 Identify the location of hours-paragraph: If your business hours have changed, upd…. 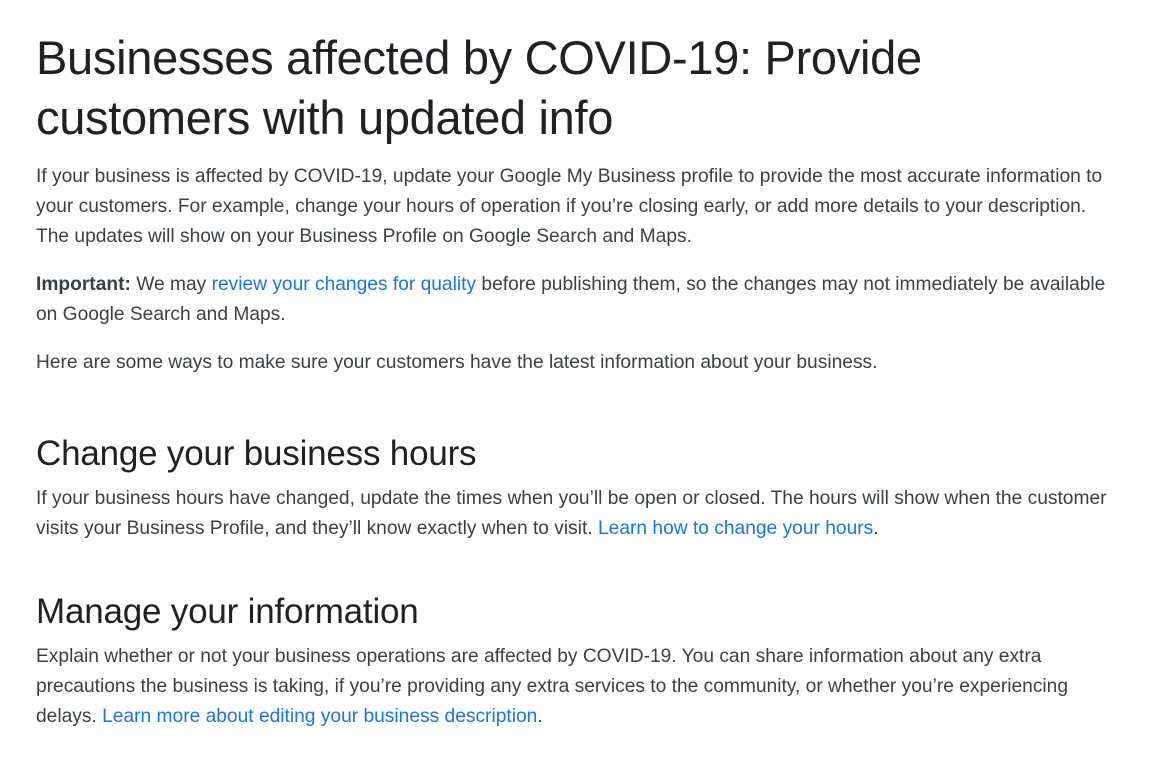
(576, 514).